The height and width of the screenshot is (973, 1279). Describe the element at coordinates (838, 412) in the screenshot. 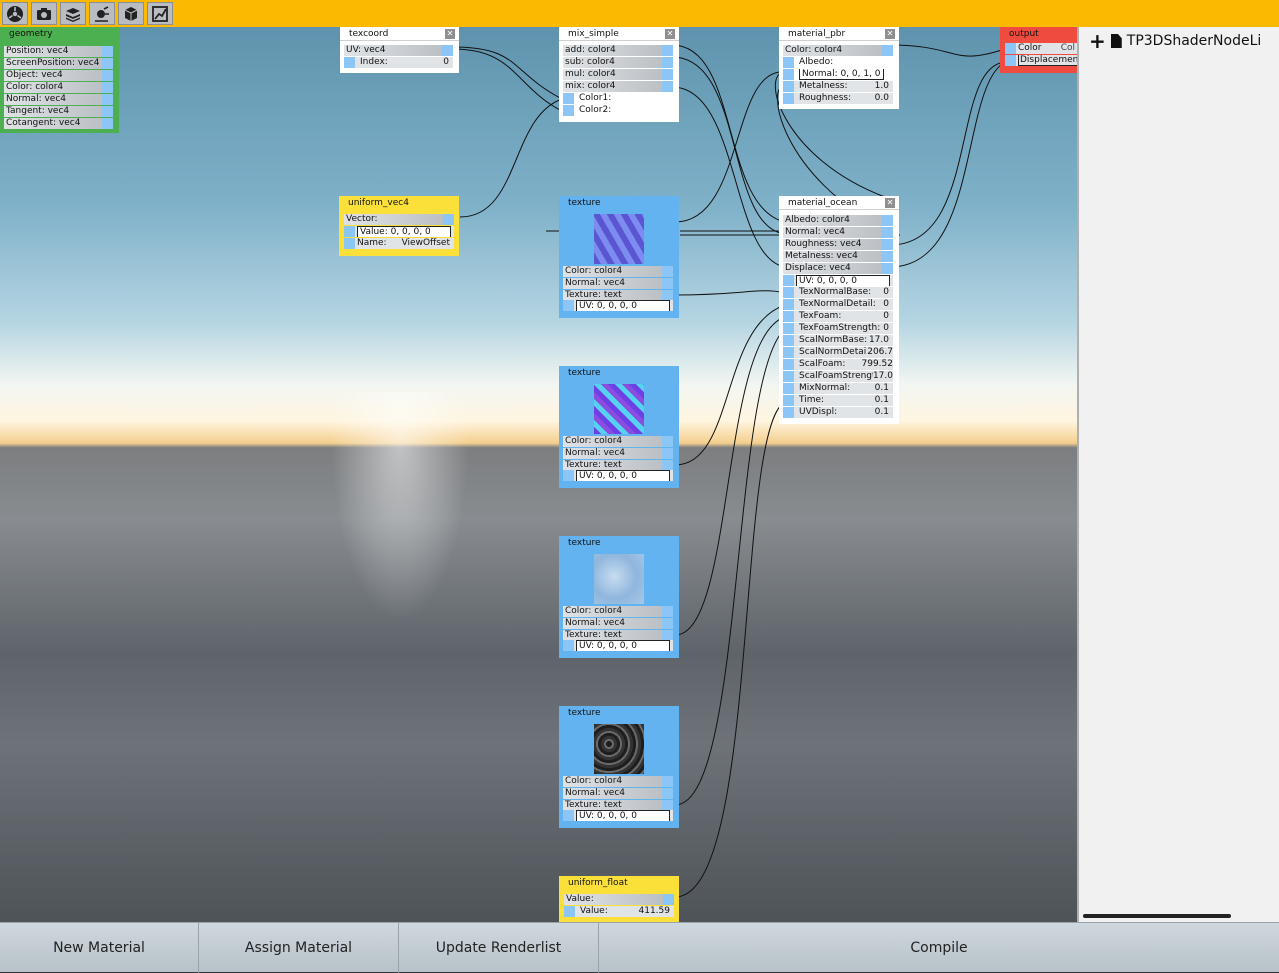

I see `input-slot: UVDispl: 0.1` at that location.